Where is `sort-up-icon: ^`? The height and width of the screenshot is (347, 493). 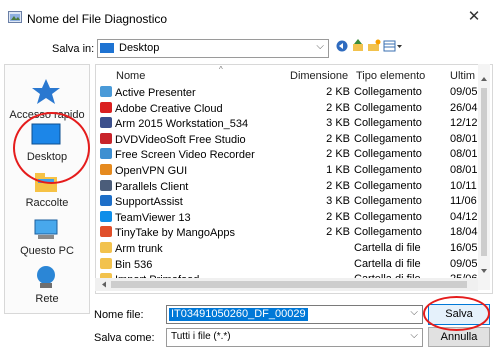
sort-up-icon: ^ is located at coordinates (221, 69).